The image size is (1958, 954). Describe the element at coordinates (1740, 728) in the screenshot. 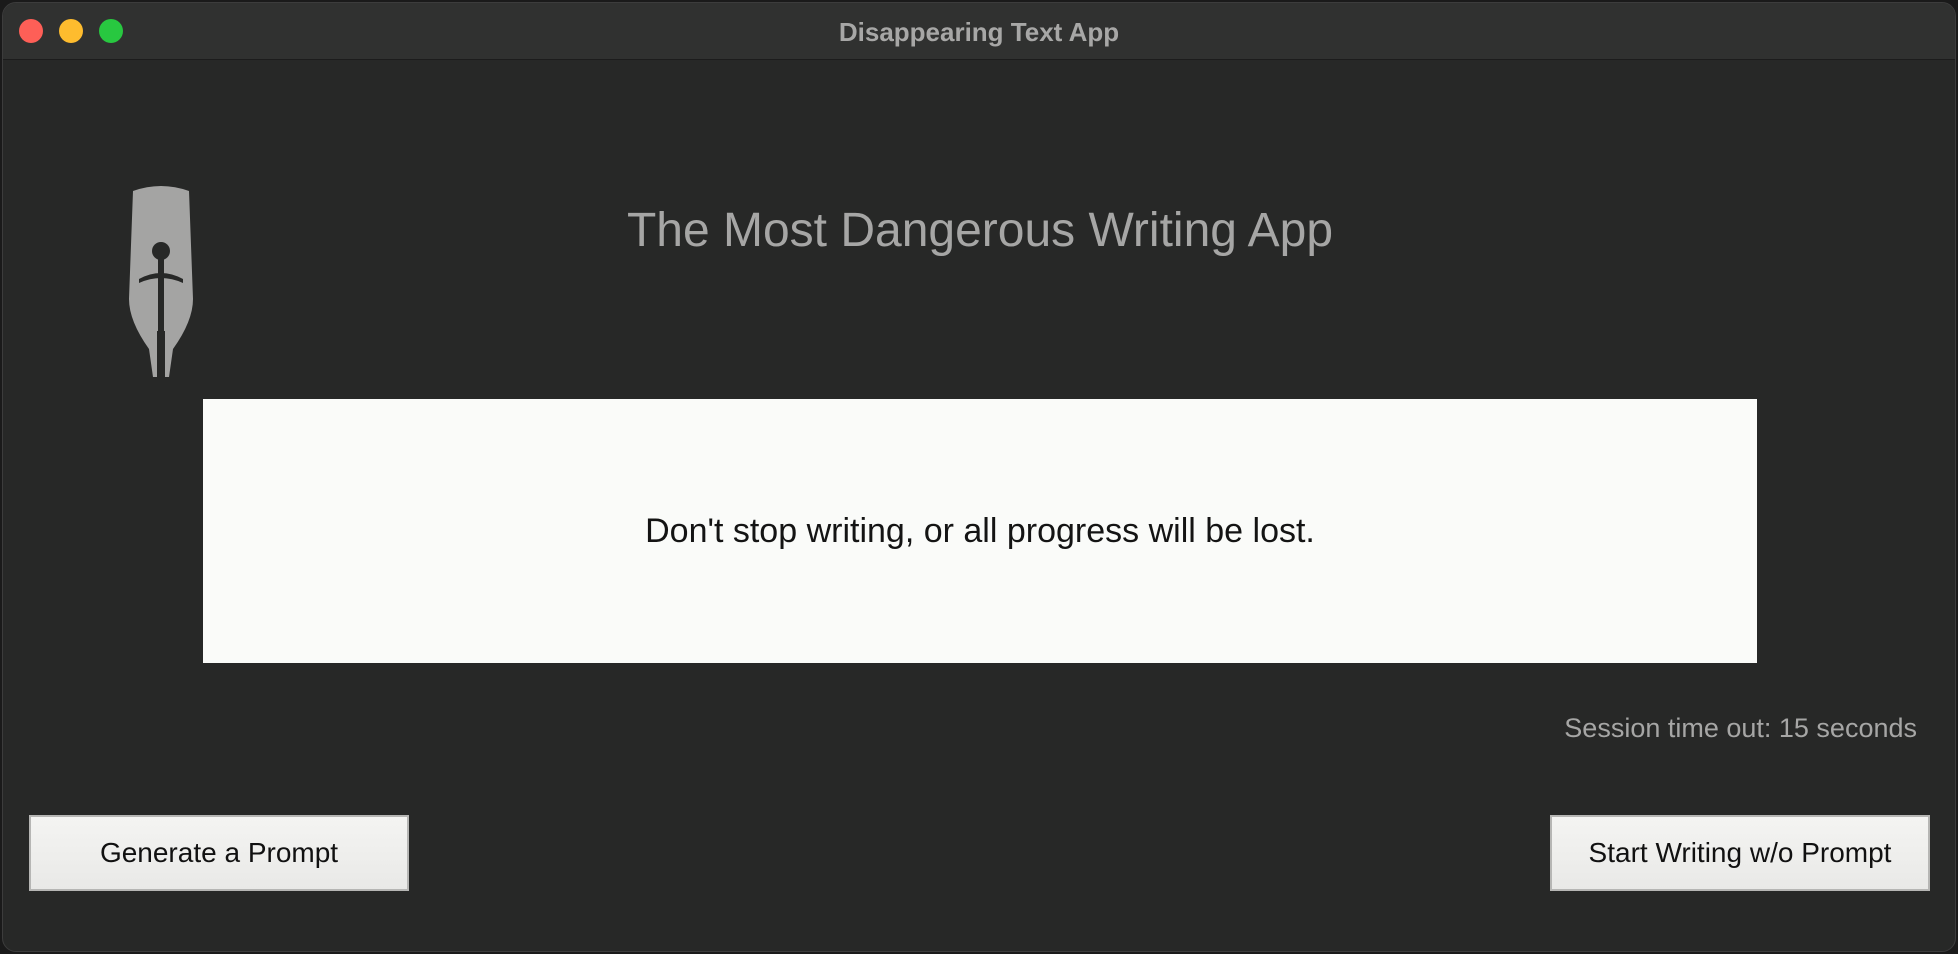

I see `session-timeout-label: Session time out: 15 seconds` at that location.